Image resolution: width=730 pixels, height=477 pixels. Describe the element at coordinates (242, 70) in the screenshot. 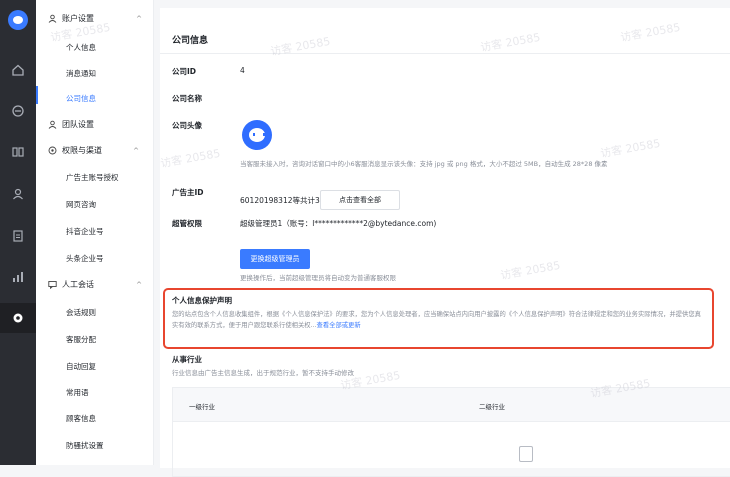

I see `company-id-value: 4` at that location.